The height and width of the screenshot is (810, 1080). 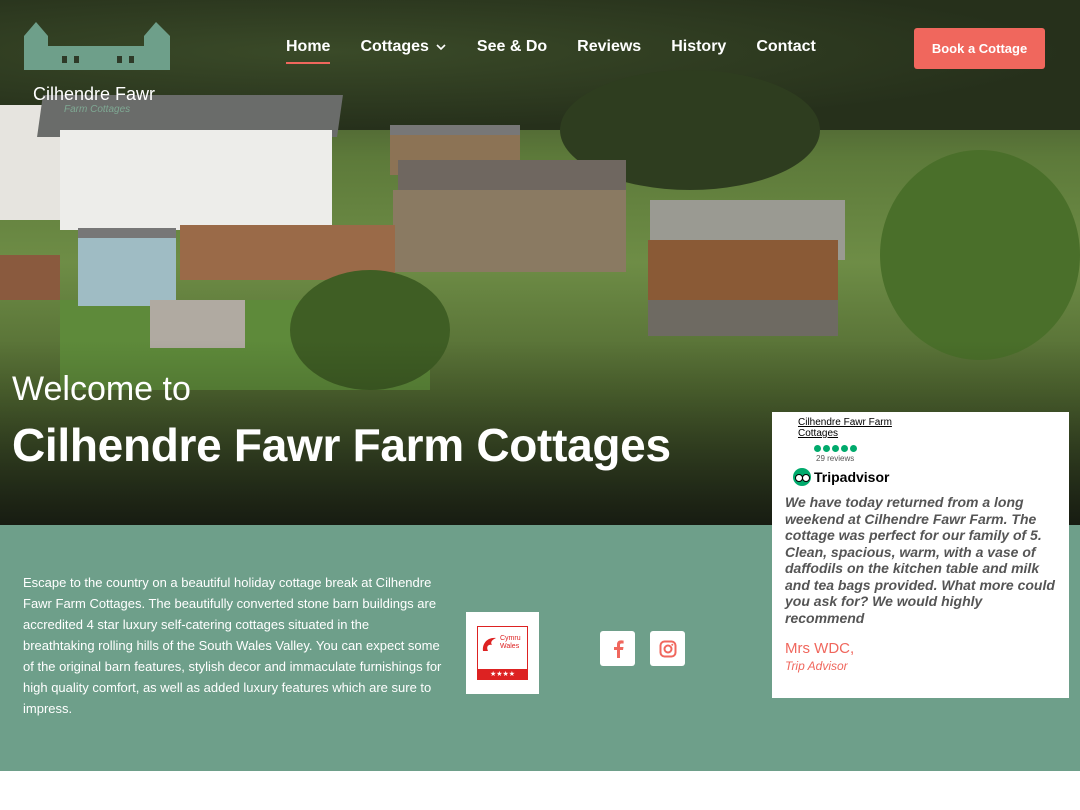 What do you see at coordinates (980, 255) in the screenshot?
I see `hero-oak-tree` at bounding box center [980, 255].